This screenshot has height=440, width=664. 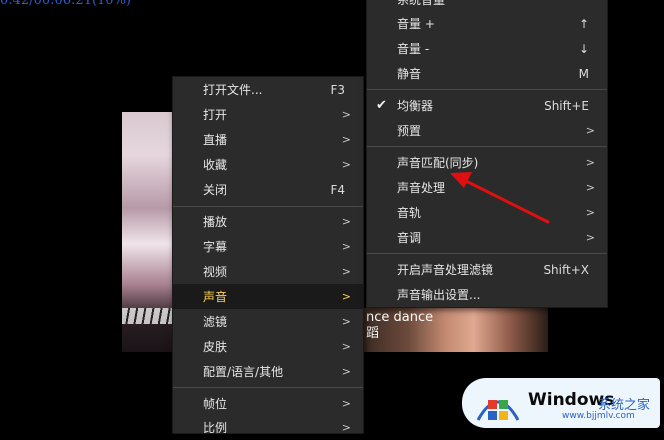 I want to click on piano-keys-image, so click(x=148, y=316).